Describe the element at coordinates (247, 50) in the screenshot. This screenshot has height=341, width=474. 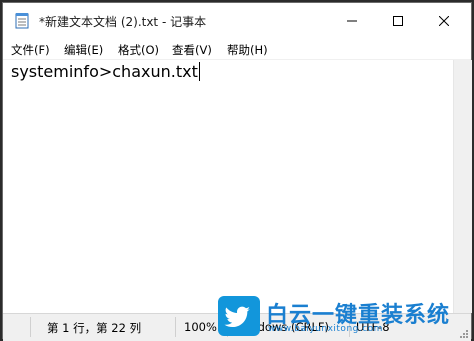
I see `menu-help: 帮助(H)` at that location.